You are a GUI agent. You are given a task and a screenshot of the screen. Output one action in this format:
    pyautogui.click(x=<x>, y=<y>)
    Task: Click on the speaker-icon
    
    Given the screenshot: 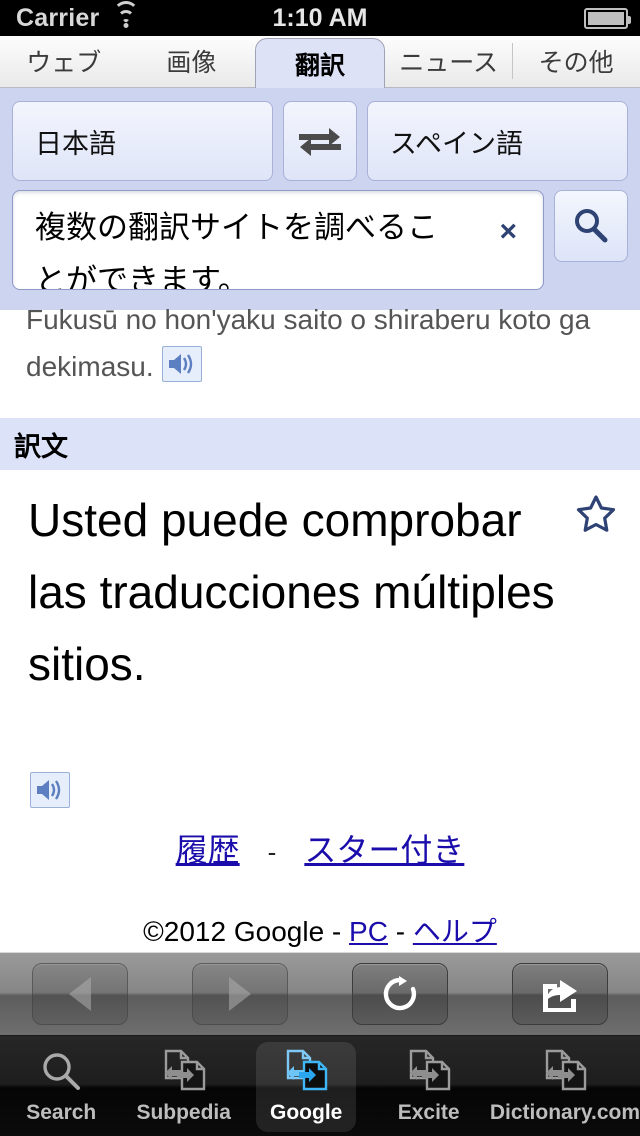 What is the action you would take?
    pyautogui.click(x=181, y=364)
    